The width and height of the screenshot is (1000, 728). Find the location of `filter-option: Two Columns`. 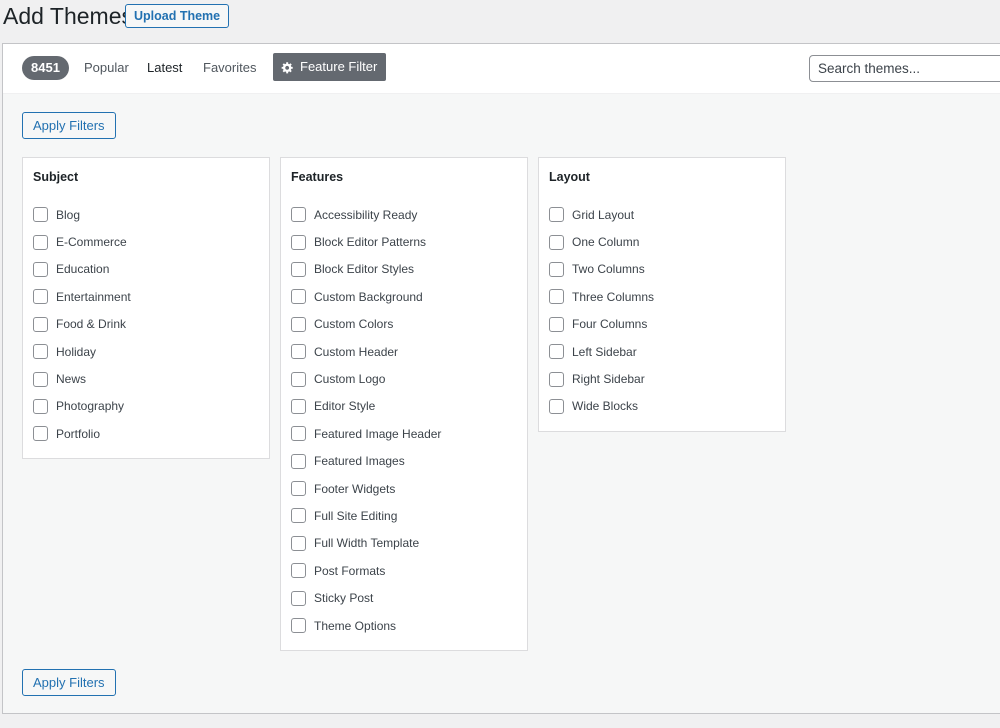

filter-option: Two Columns is located at coordinates (667, 269).